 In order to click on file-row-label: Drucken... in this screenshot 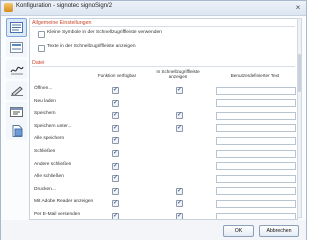, I will do `click(45, 189)`.